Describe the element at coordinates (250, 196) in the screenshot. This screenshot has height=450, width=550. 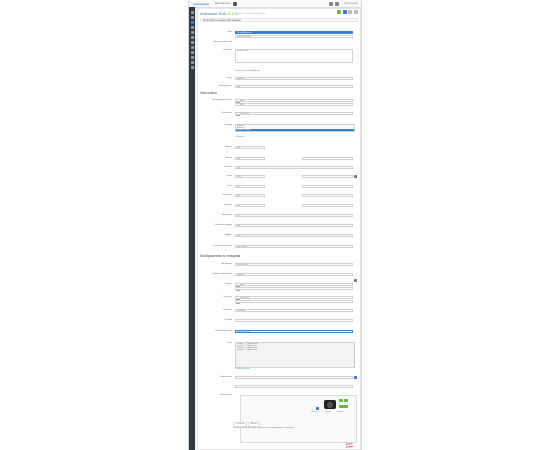
I see `nav-input: Да` at that location.